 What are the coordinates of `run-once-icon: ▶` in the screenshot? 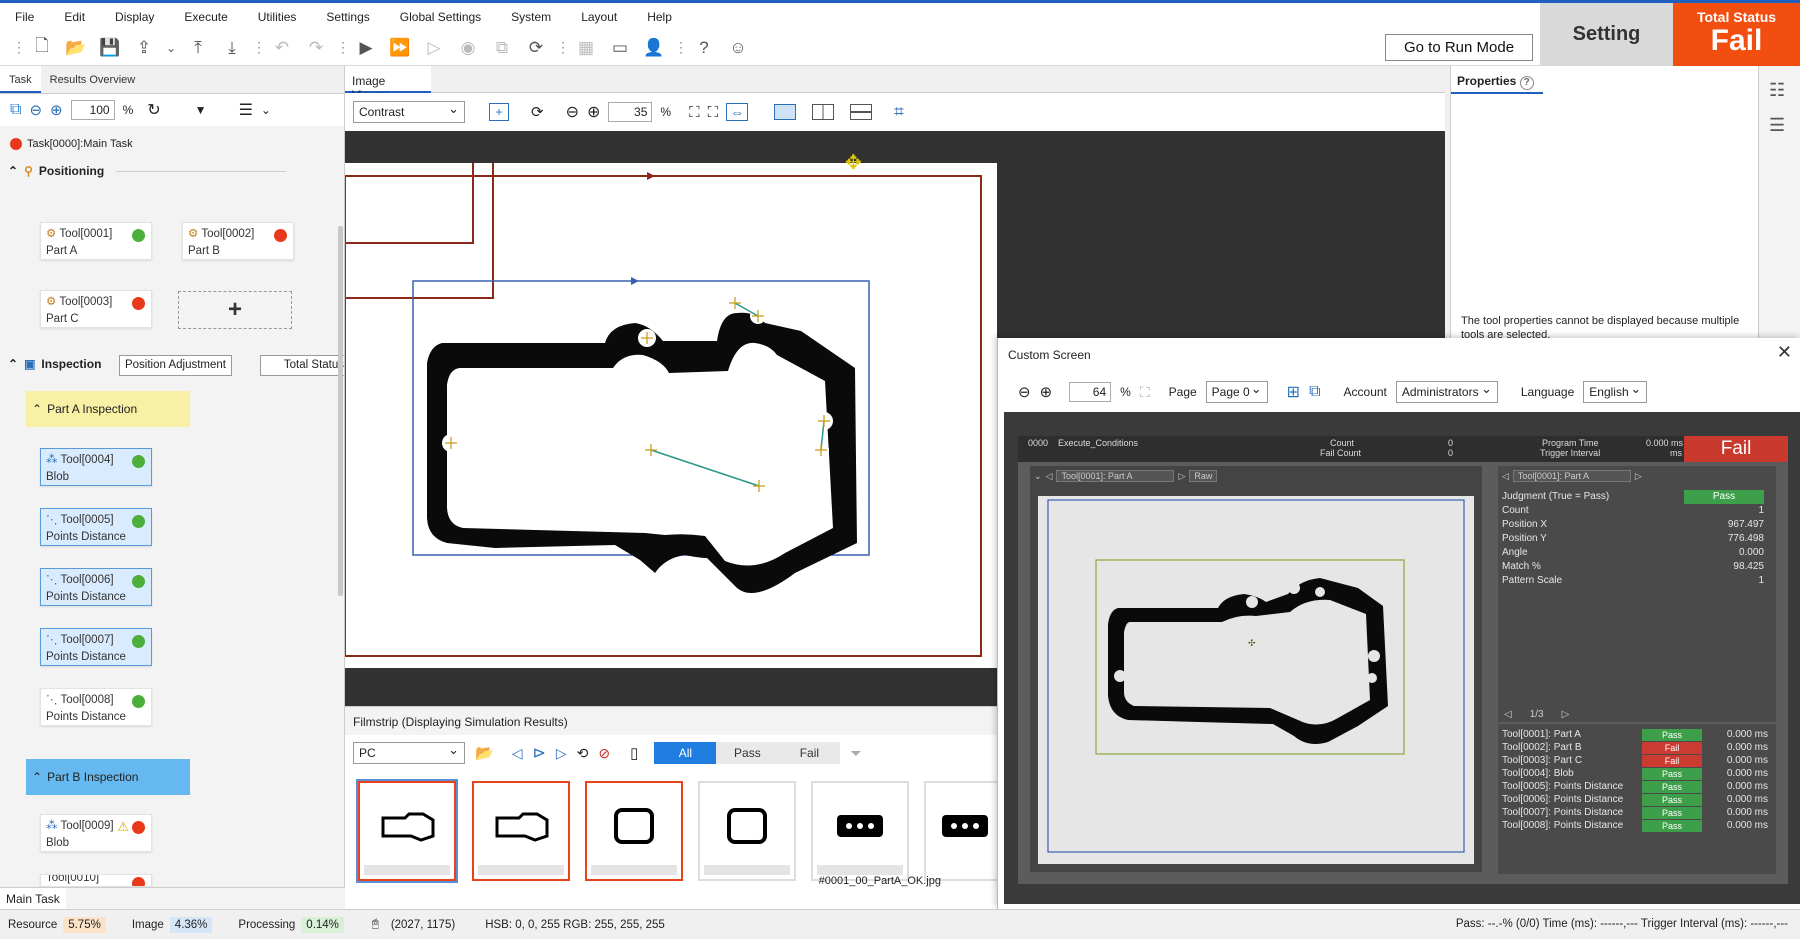 It's located at (366, 48).